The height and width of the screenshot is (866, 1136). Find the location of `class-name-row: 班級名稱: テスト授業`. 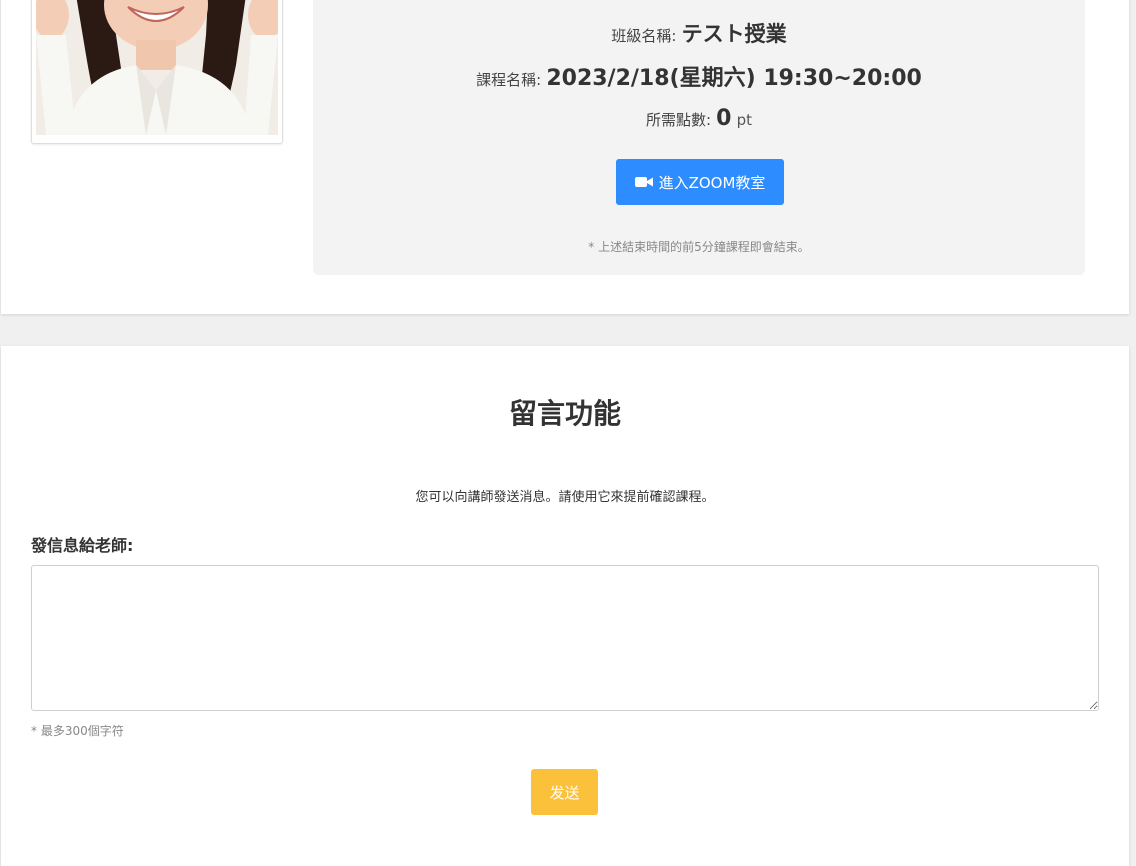

class-name-row: 班級名稱: テスト授業 is located at coordinates (699, 33).